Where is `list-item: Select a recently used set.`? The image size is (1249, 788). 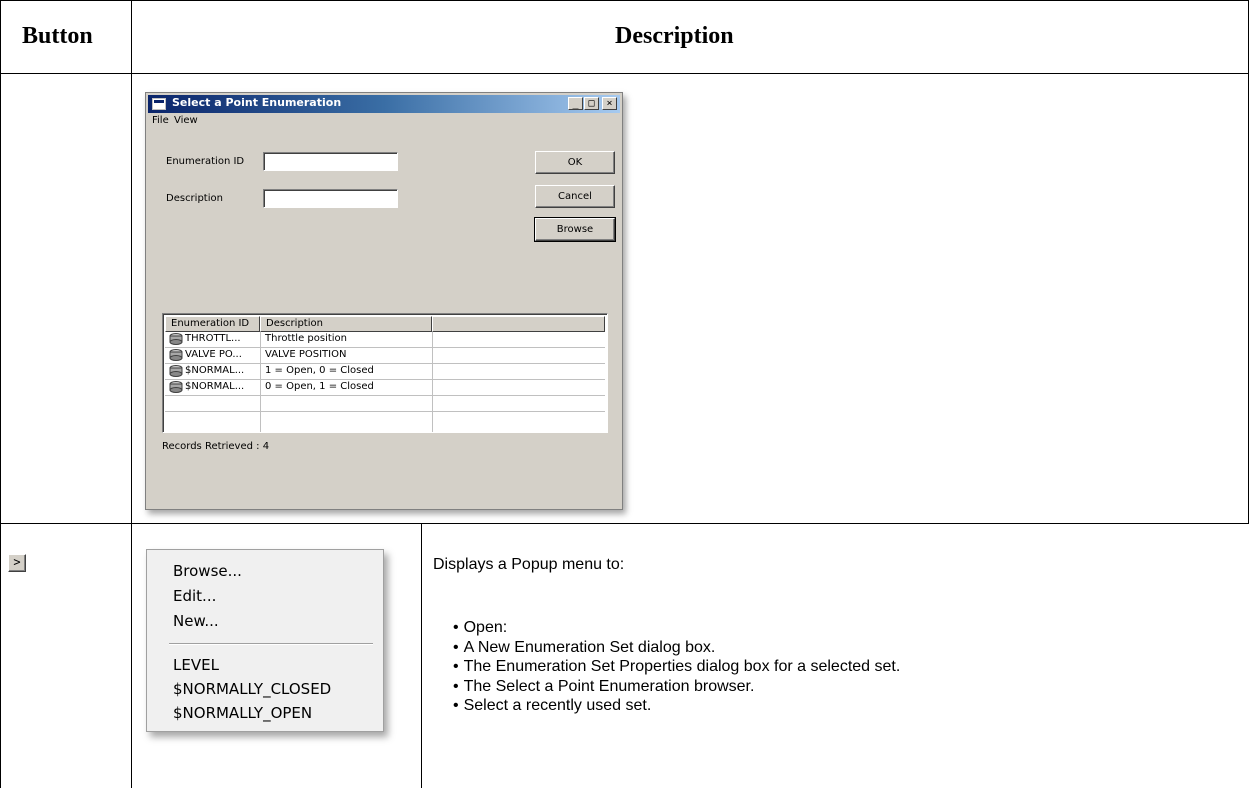
list-item: Select a recently used set. is located at coordinates (676, 706).